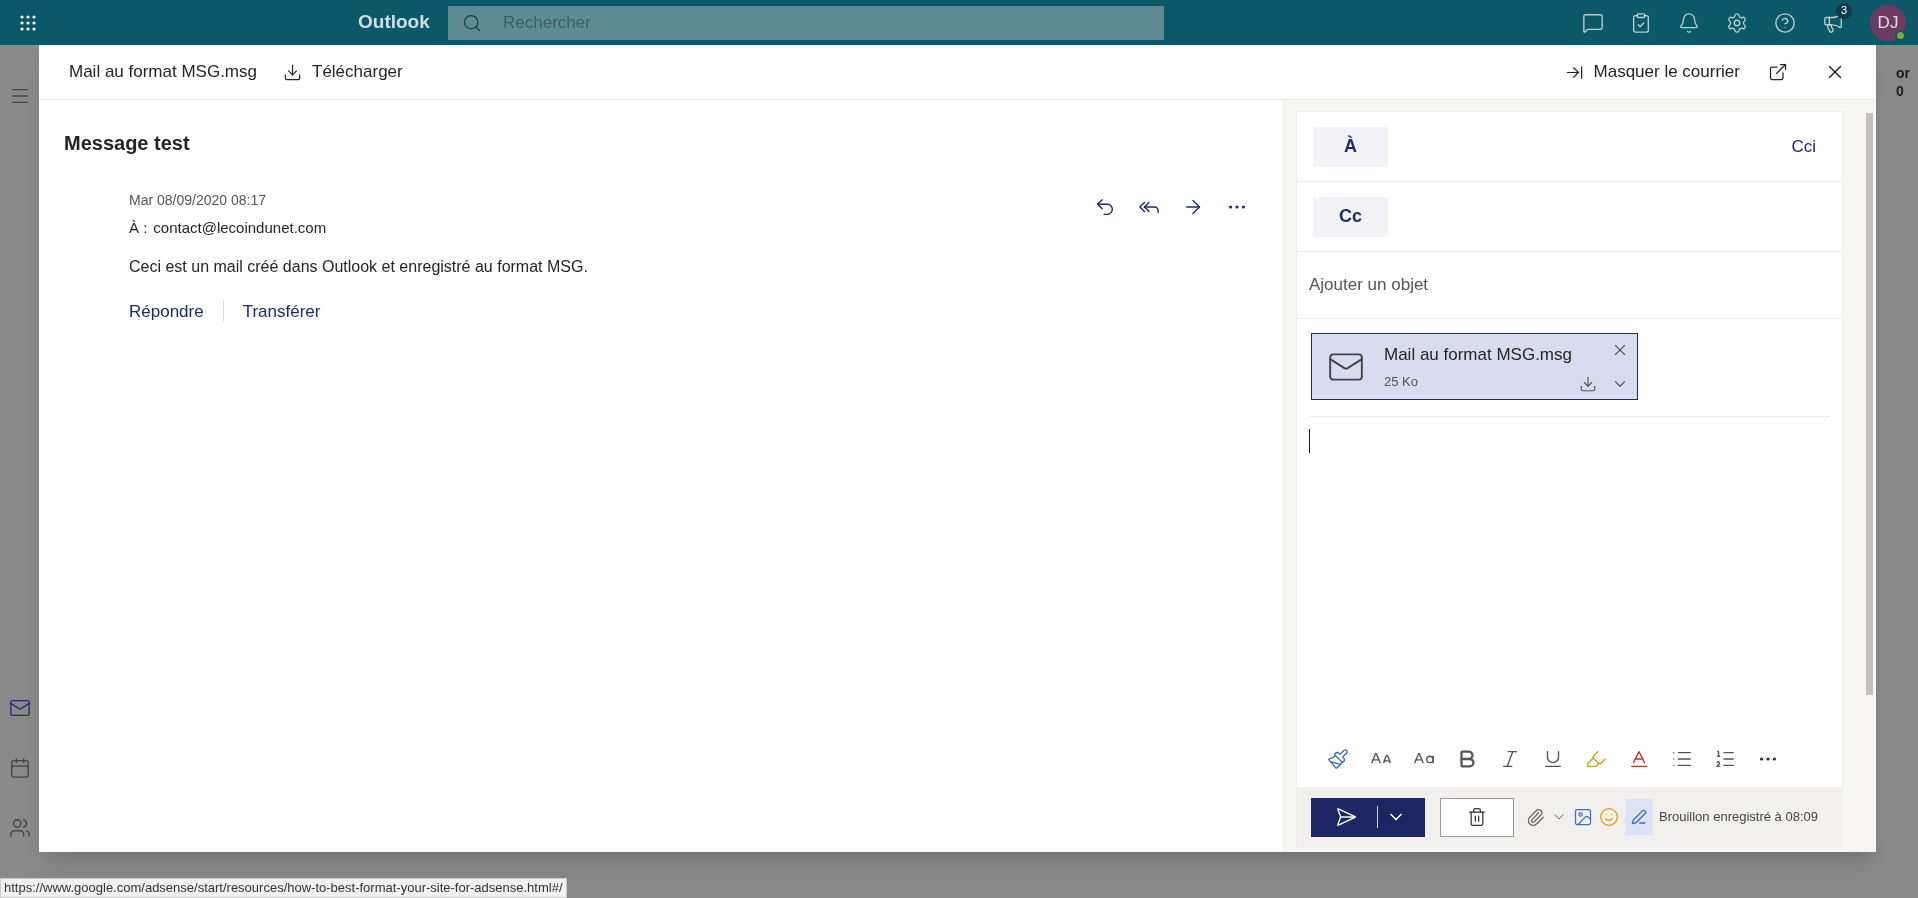  I want to click on send-button, so click(1368, 817).